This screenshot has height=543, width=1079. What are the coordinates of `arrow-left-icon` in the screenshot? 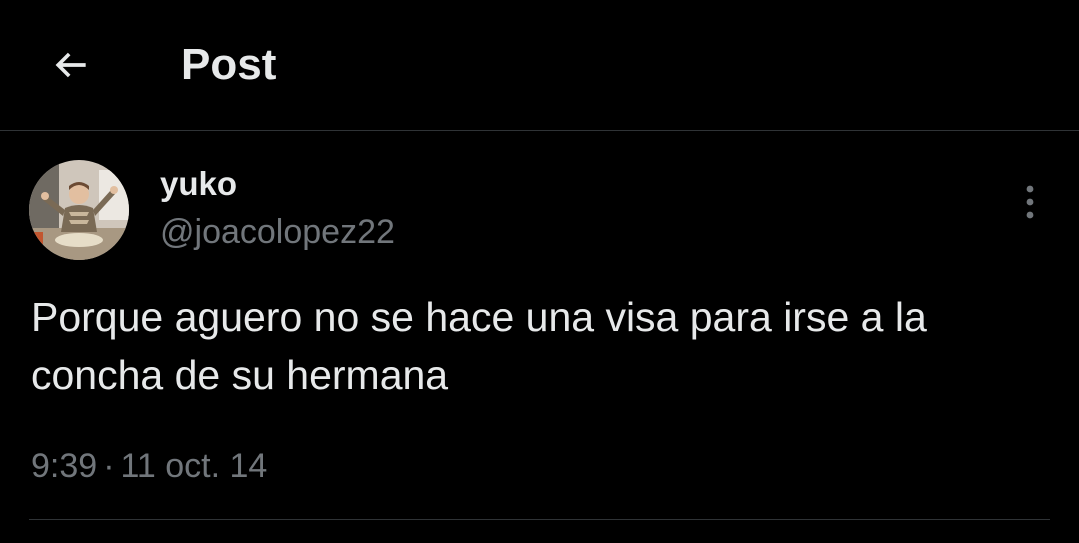 It's located at (70, 65).